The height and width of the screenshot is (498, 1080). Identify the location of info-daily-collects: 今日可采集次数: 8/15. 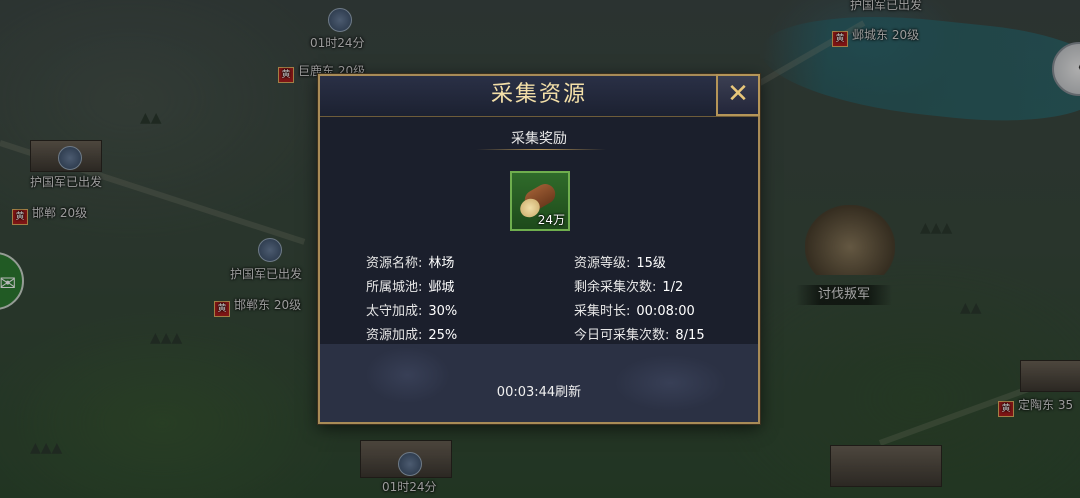
(639, 333).